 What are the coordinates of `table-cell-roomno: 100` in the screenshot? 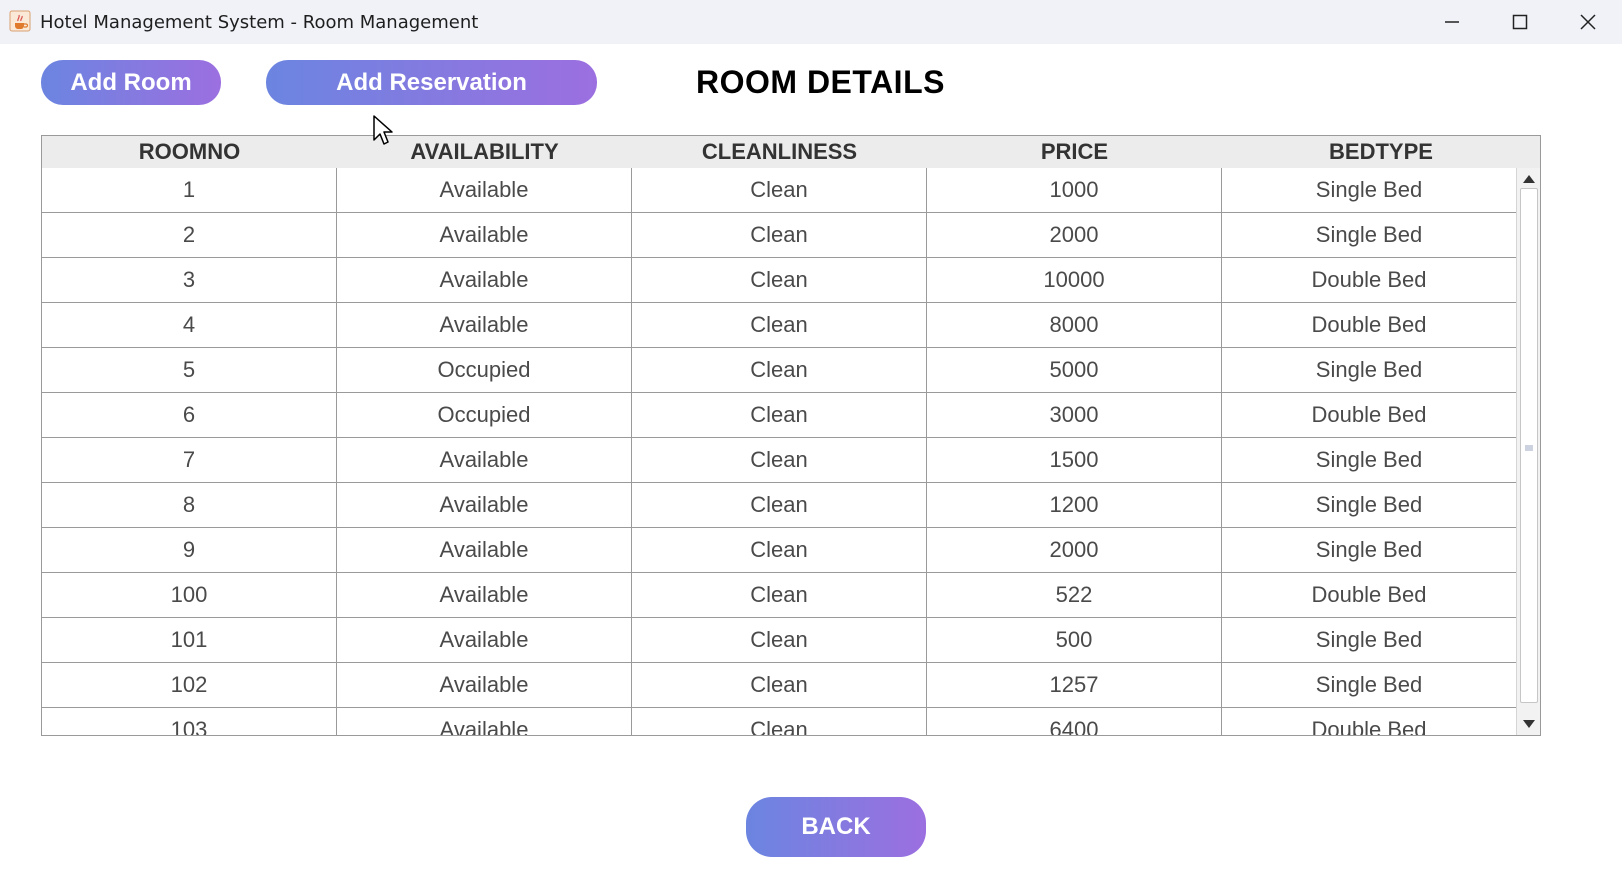 It's located at (189, 595).